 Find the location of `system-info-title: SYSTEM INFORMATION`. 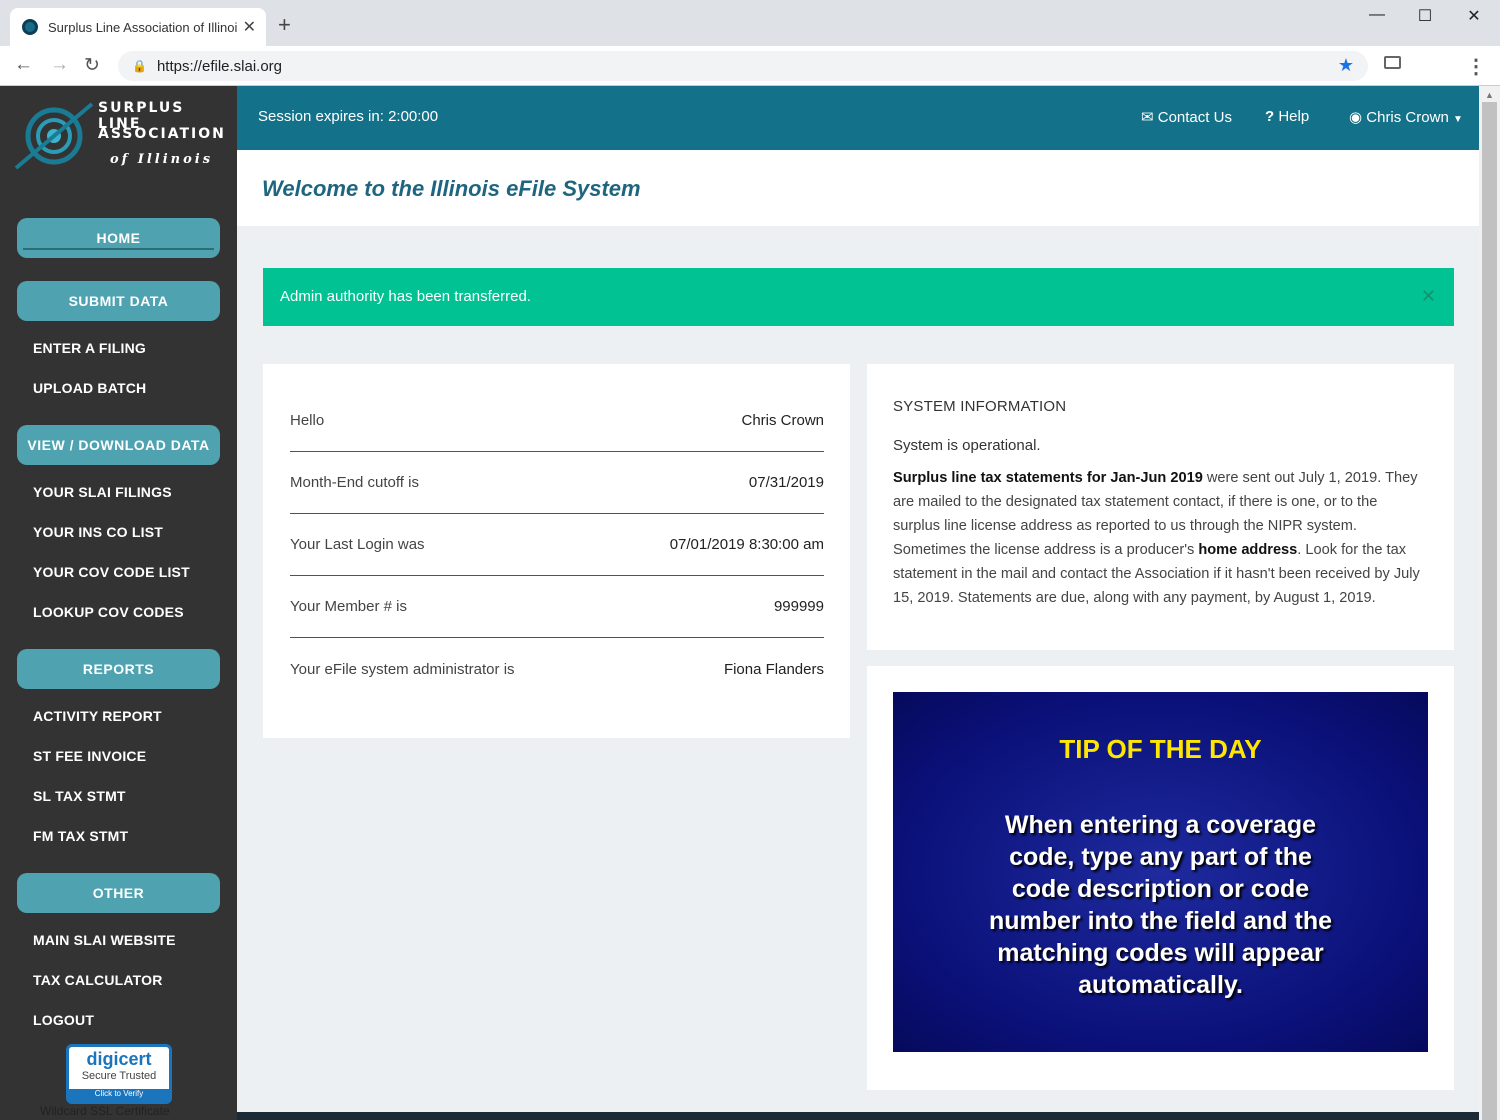

system-info-title: SYSTEM INFORMATION is located at coordinates (980, 406).